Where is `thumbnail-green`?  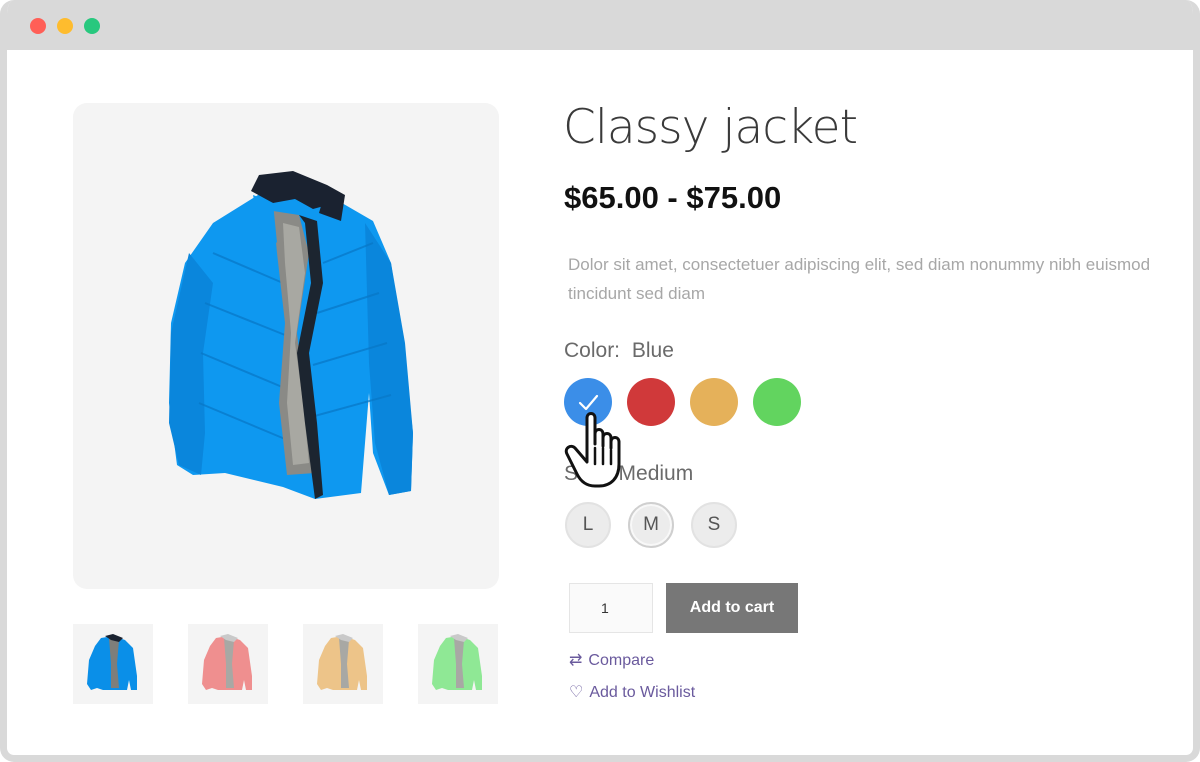
thumbnail-green is located at coordinates (458, 664).